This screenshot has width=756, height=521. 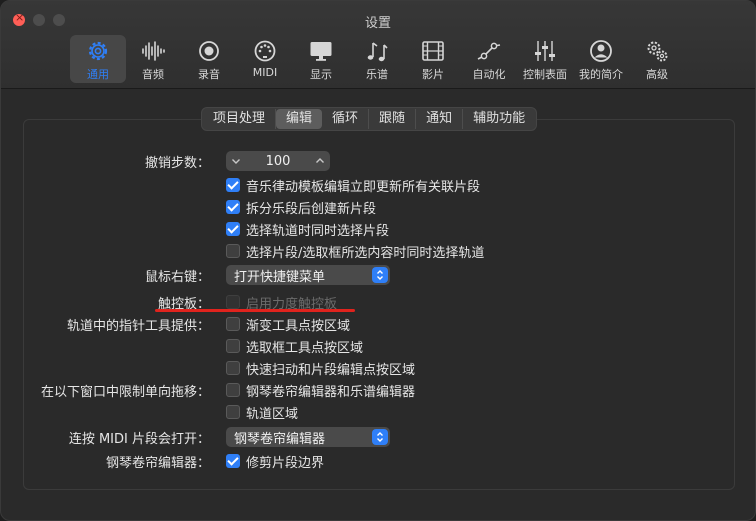 What do you see at coordinates (321, 74) in the screenshot?
I see `toolbar-label: 显示` at bounding box center [321, 74].